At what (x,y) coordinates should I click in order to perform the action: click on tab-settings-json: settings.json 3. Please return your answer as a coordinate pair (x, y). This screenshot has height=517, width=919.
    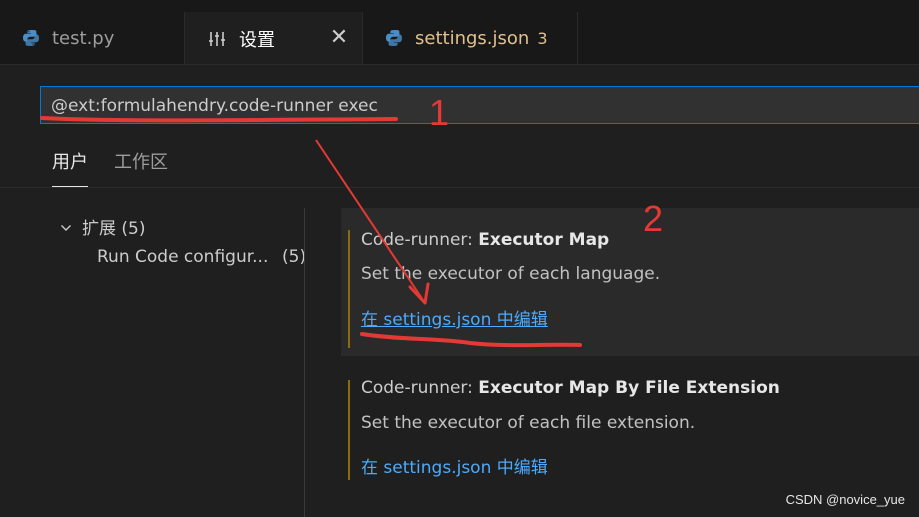
    Looking at the image, I should click on (470, 38).